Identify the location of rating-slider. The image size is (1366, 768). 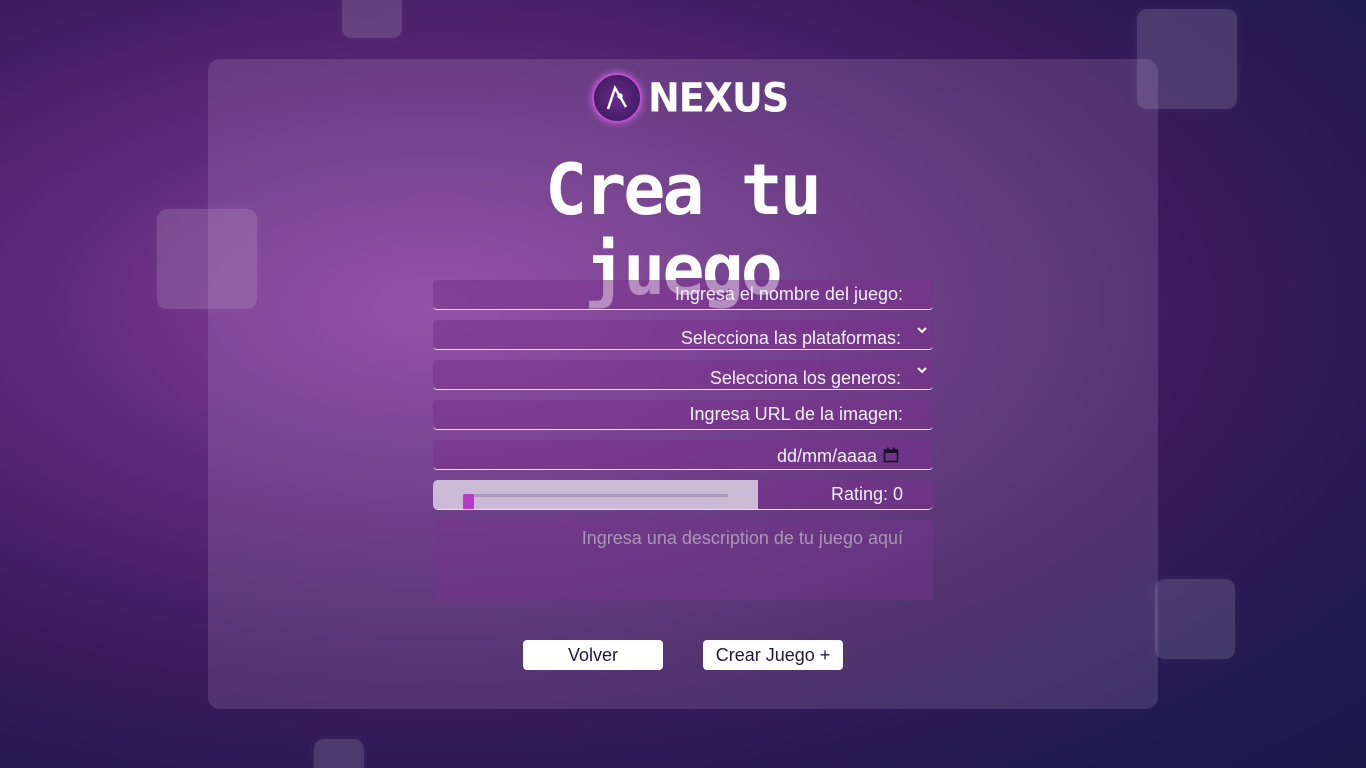
(595, 494).